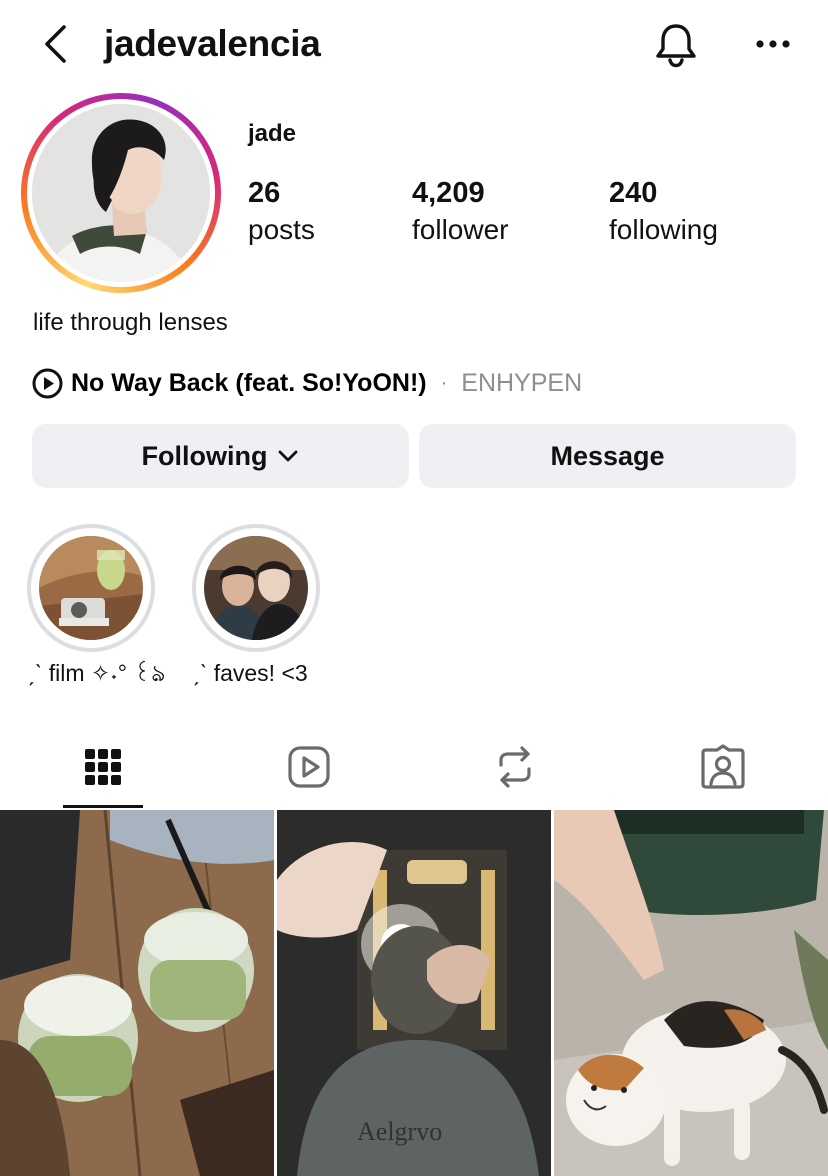 Image resolution: width=828 pixels, height=1176 pixels. What do you see at coordinates (288, 456) in the screenshot?
I see `chevron-down-icon` at bounding box center [288, 456].